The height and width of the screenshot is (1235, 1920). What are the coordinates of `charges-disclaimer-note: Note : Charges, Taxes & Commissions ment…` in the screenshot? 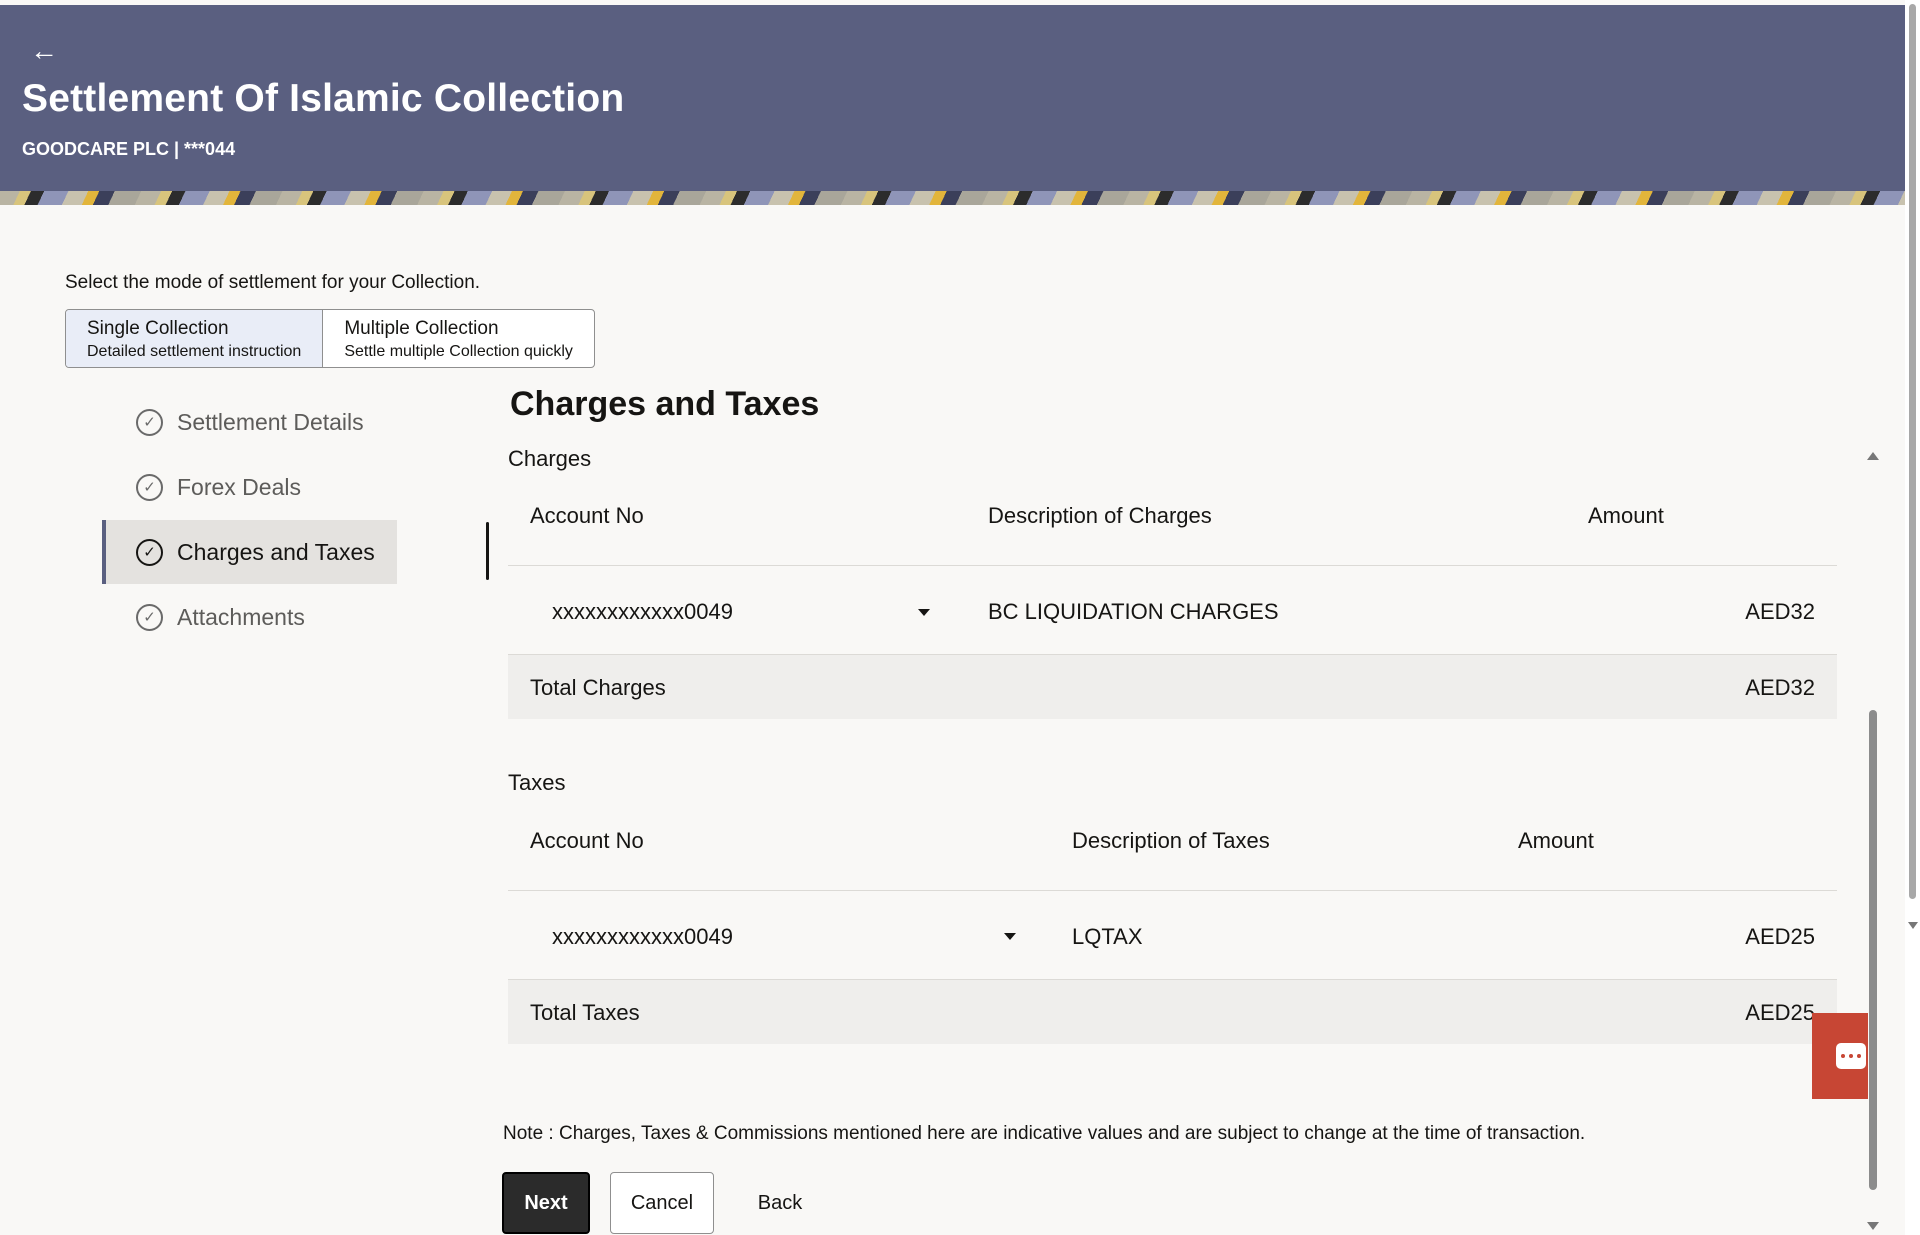 It's located at (1044, 1133).